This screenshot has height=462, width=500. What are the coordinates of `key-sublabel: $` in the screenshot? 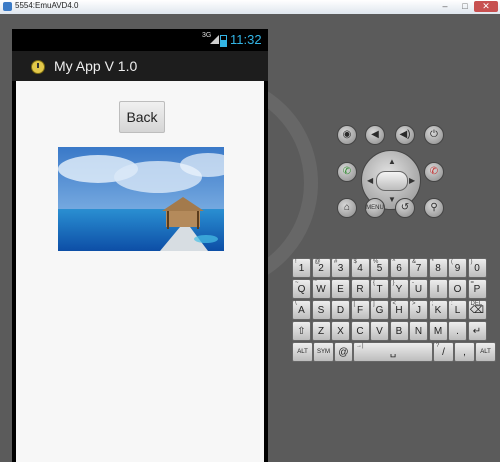 It's located at (355, 262).